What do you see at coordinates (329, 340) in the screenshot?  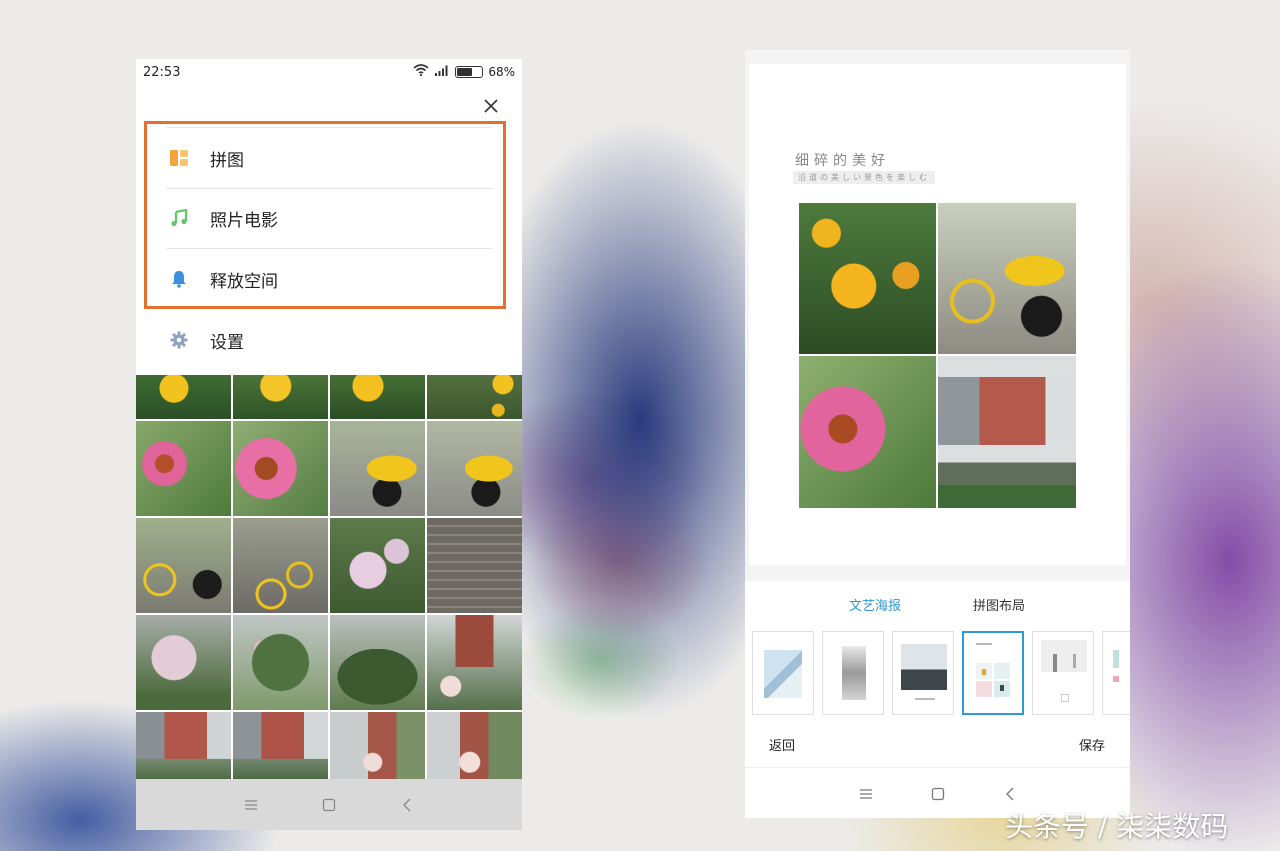 I see `menu-item-settings: 设置` at bounding box center [329, 340].